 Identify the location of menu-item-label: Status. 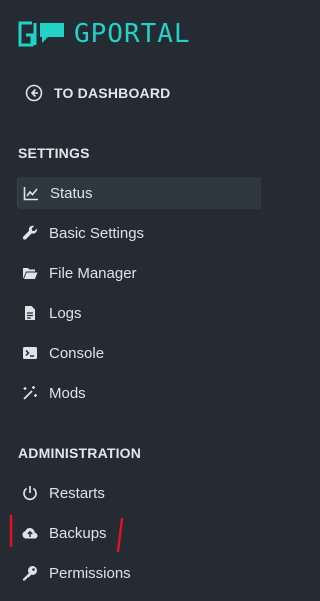
(71, 193).